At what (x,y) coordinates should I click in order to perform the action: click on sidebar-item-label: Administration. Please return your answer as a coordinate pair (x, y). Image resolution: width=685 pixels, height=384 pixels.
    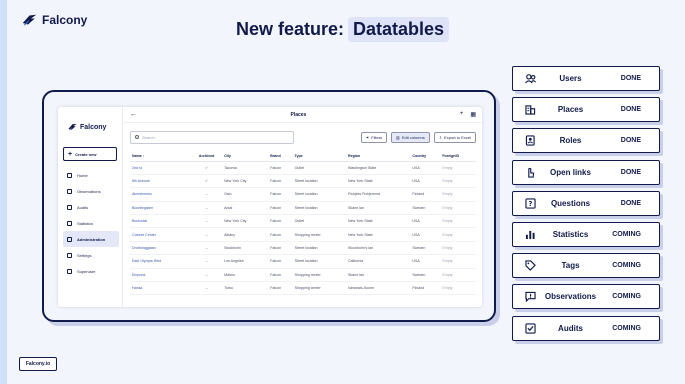
    Looking at the image, I should click on (91, 239).